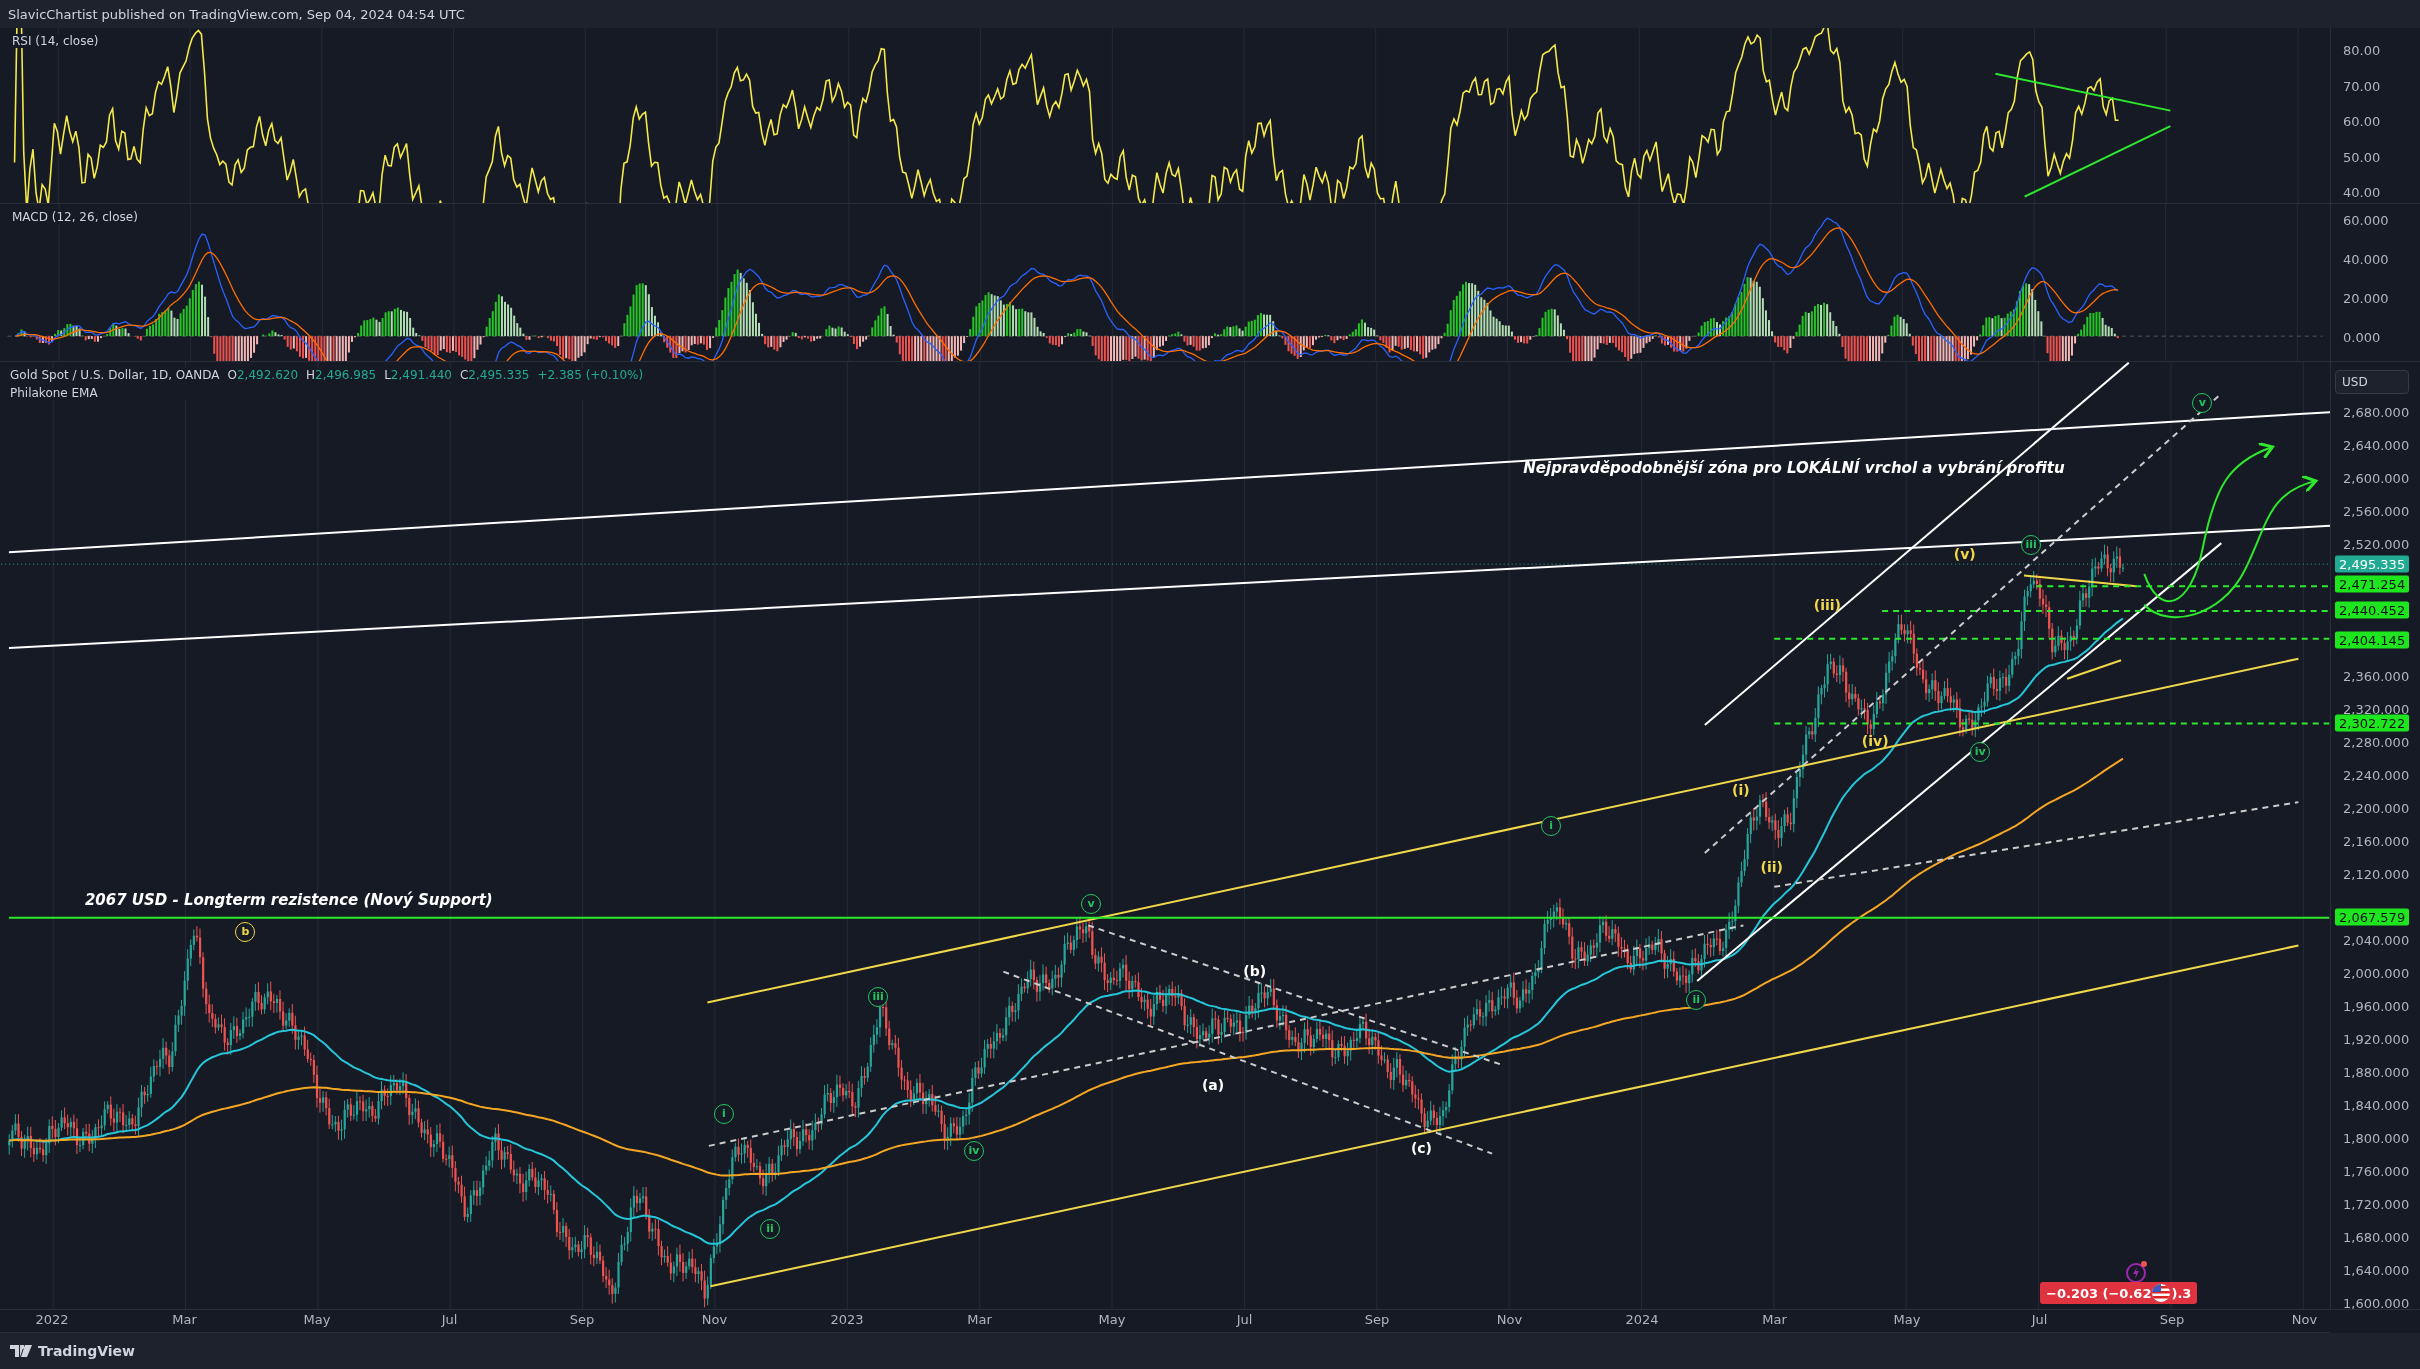  Describe the element at coordinates (2376, 973) in the screenshot. I see `price-axis-label: 2,000.000` at that location.